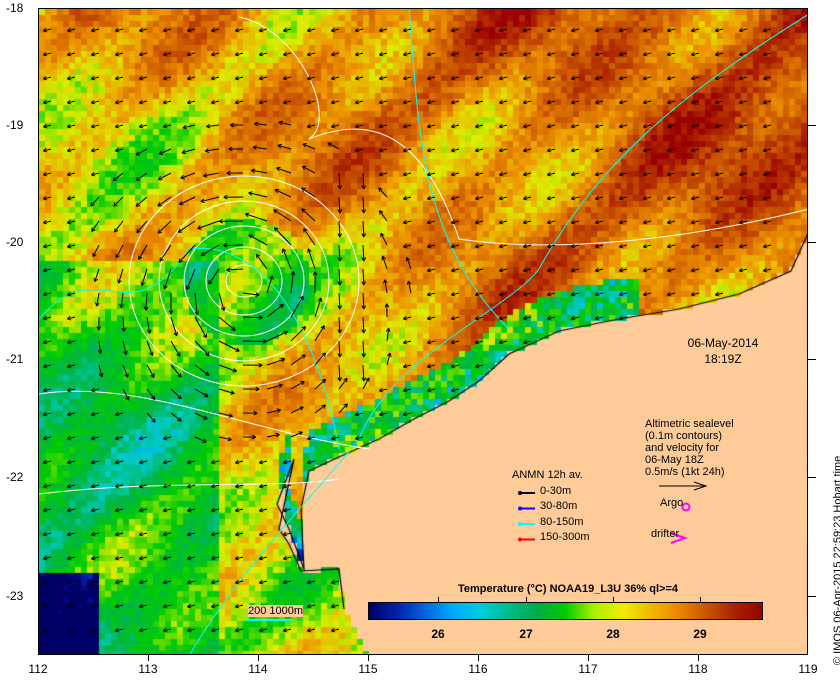 The image size is (840, 680). I want to click on credit-text: © IMOS 06-Apr-2015 22:59:23 Hobart time, so click(836, 560).